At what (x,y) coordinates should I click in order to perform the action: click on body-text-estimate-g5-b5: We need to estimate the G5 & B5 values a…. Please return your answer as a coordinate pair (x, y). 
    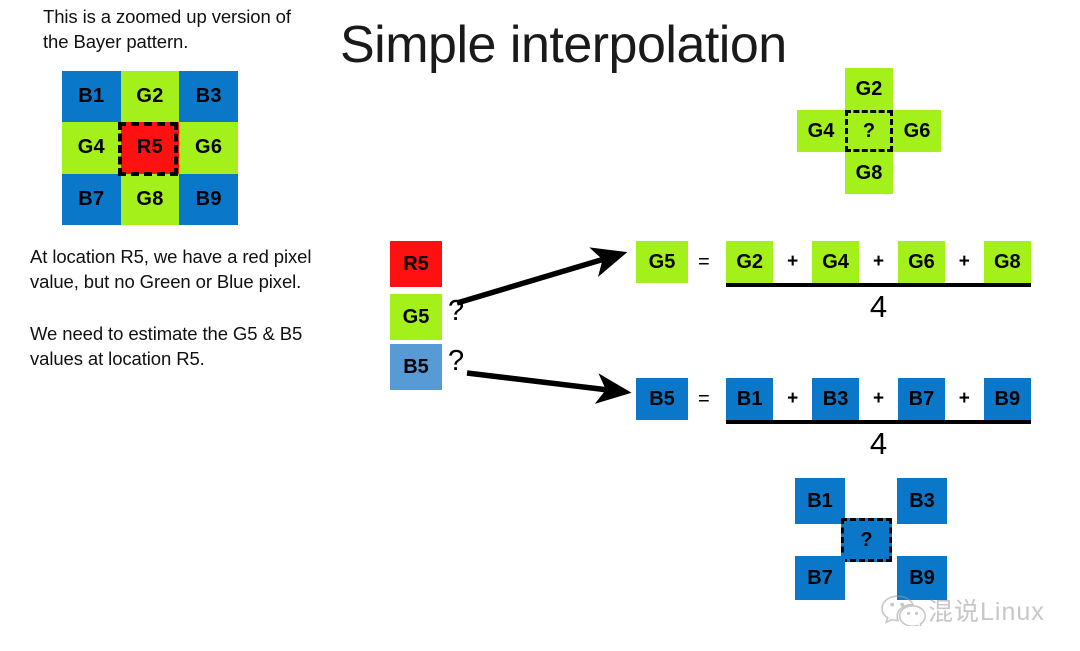
    Looking at the image, I should click on (166, 346).